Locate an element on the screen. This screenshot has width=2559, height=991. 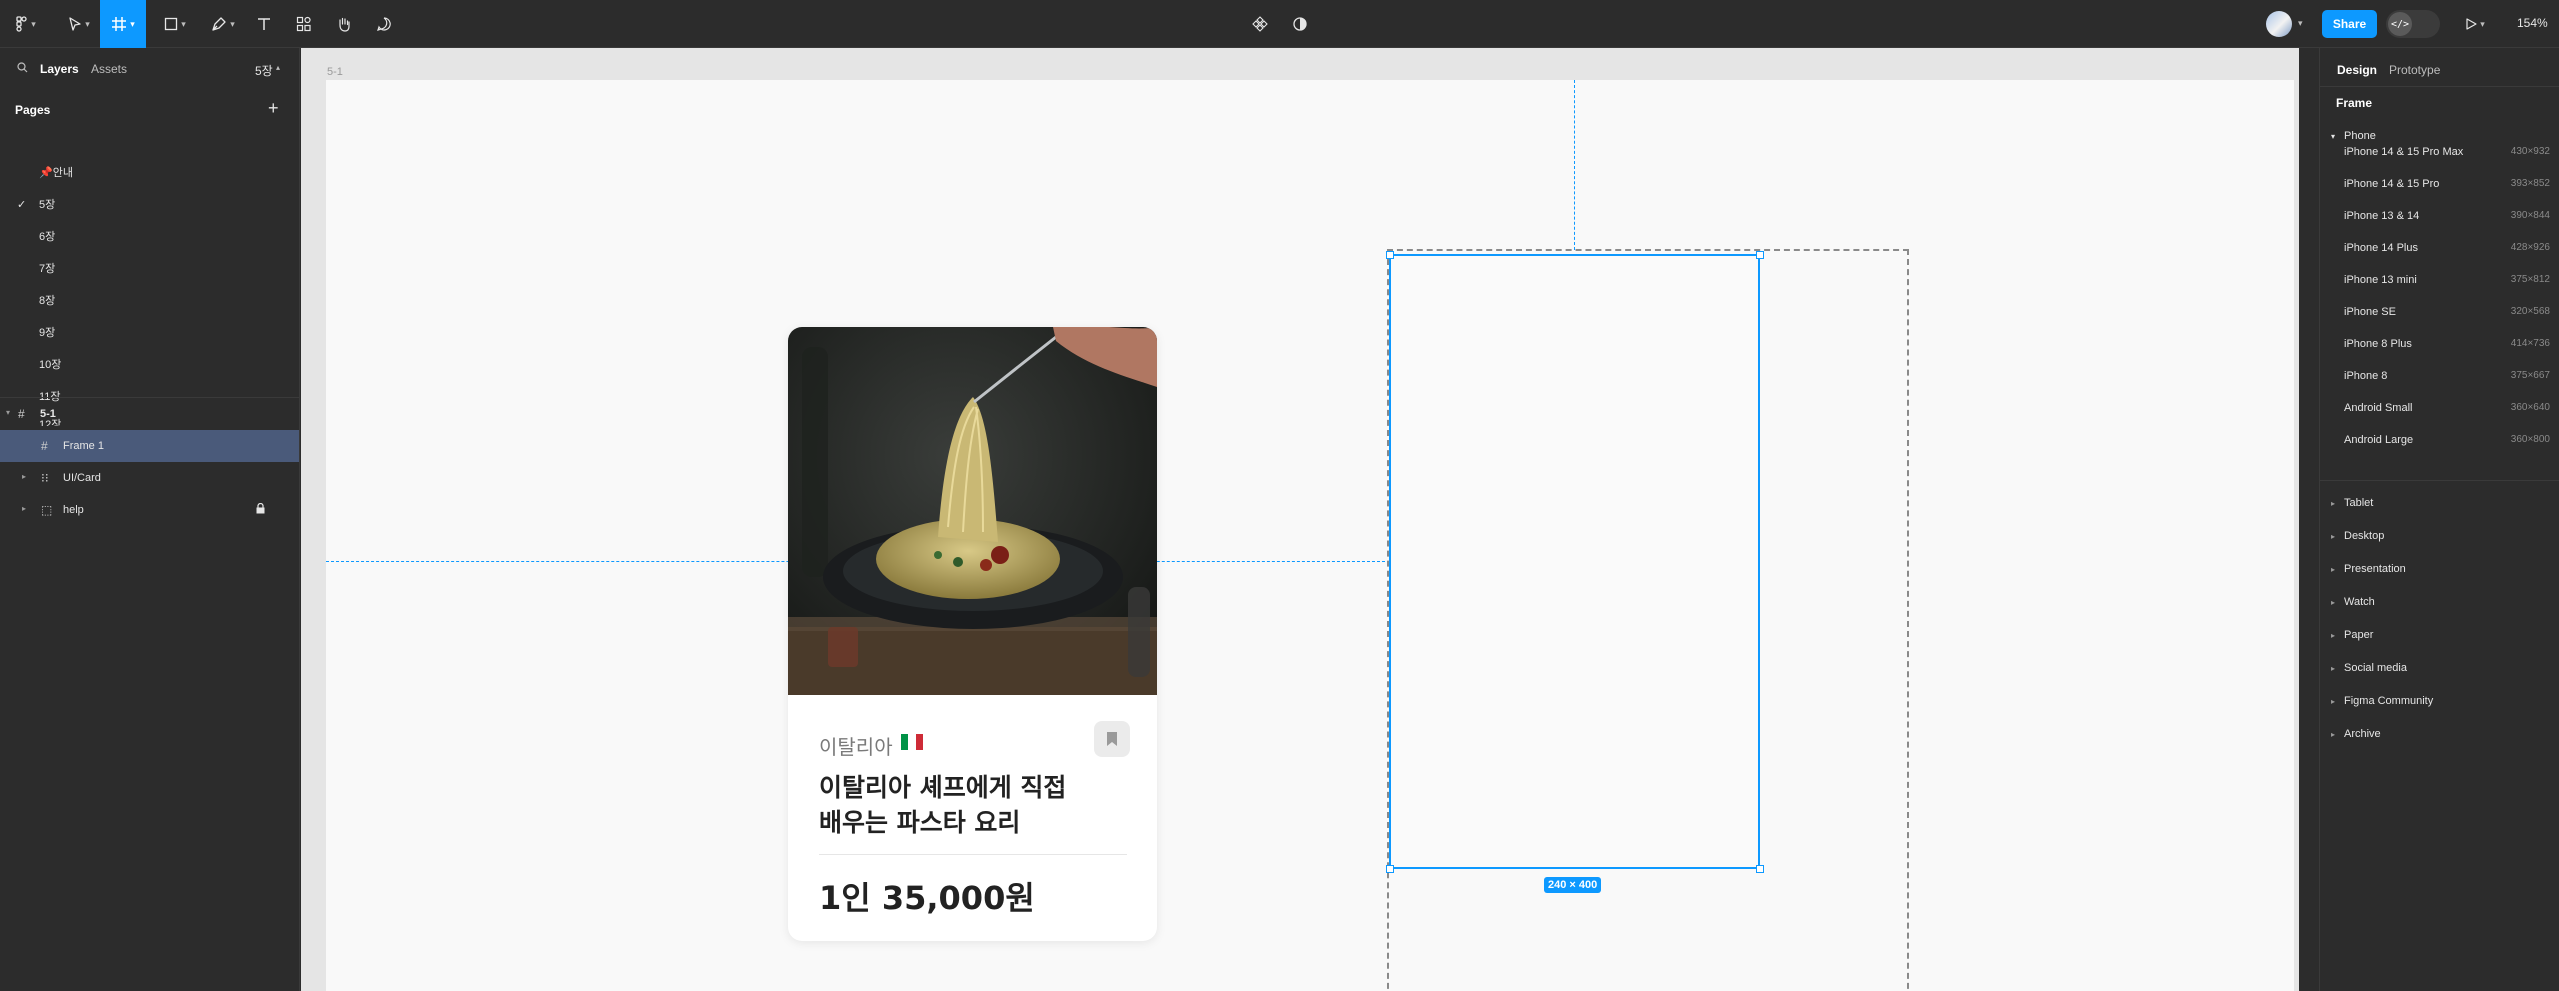
present-button: ▾ is located at coordinates (2475, 24).